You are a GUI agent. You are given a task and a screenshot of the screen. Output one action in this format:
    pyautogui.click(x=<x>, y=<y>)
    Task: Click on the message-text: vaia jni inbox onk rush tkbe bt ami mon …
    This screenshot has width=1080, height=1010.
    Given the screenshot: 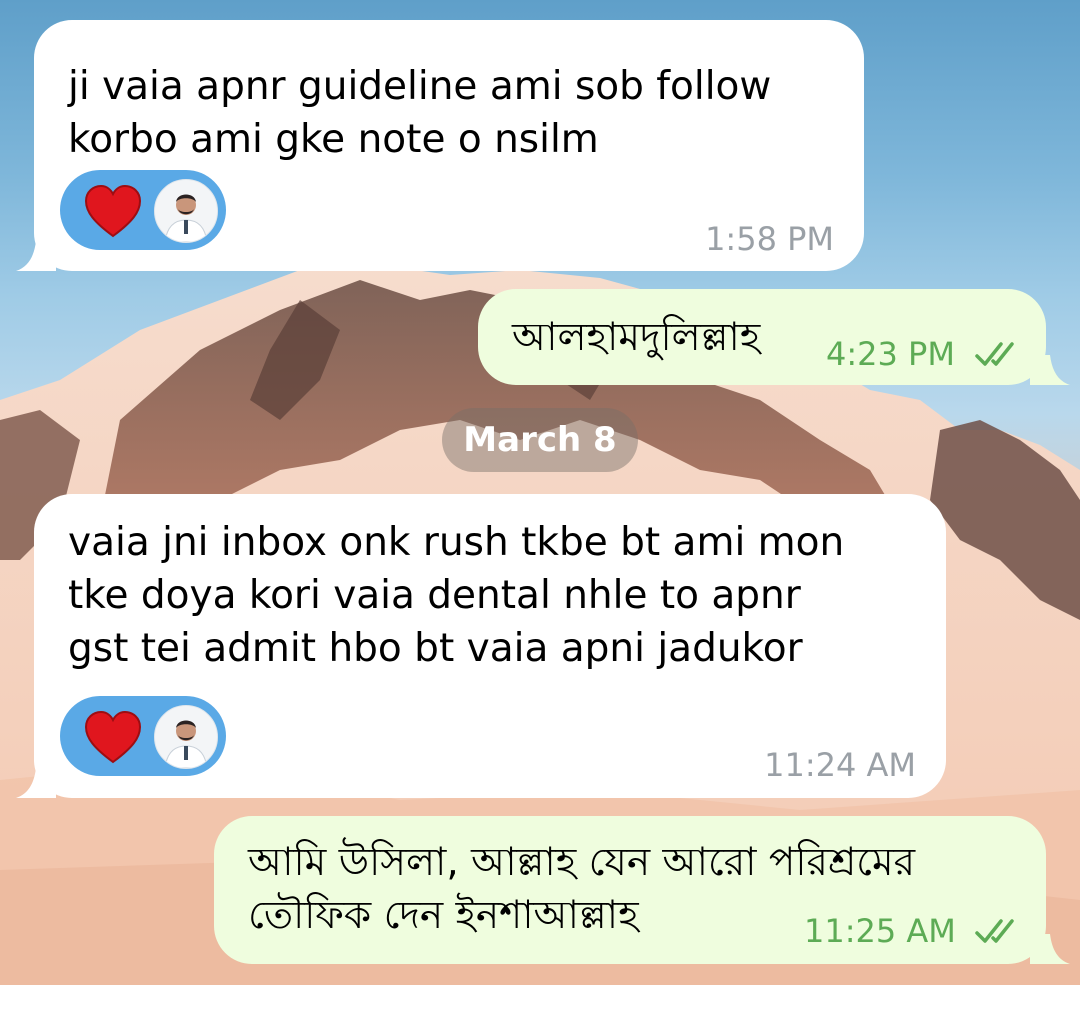 What is the action you would take?
    pyautogui.click(x=498, y=595)
    